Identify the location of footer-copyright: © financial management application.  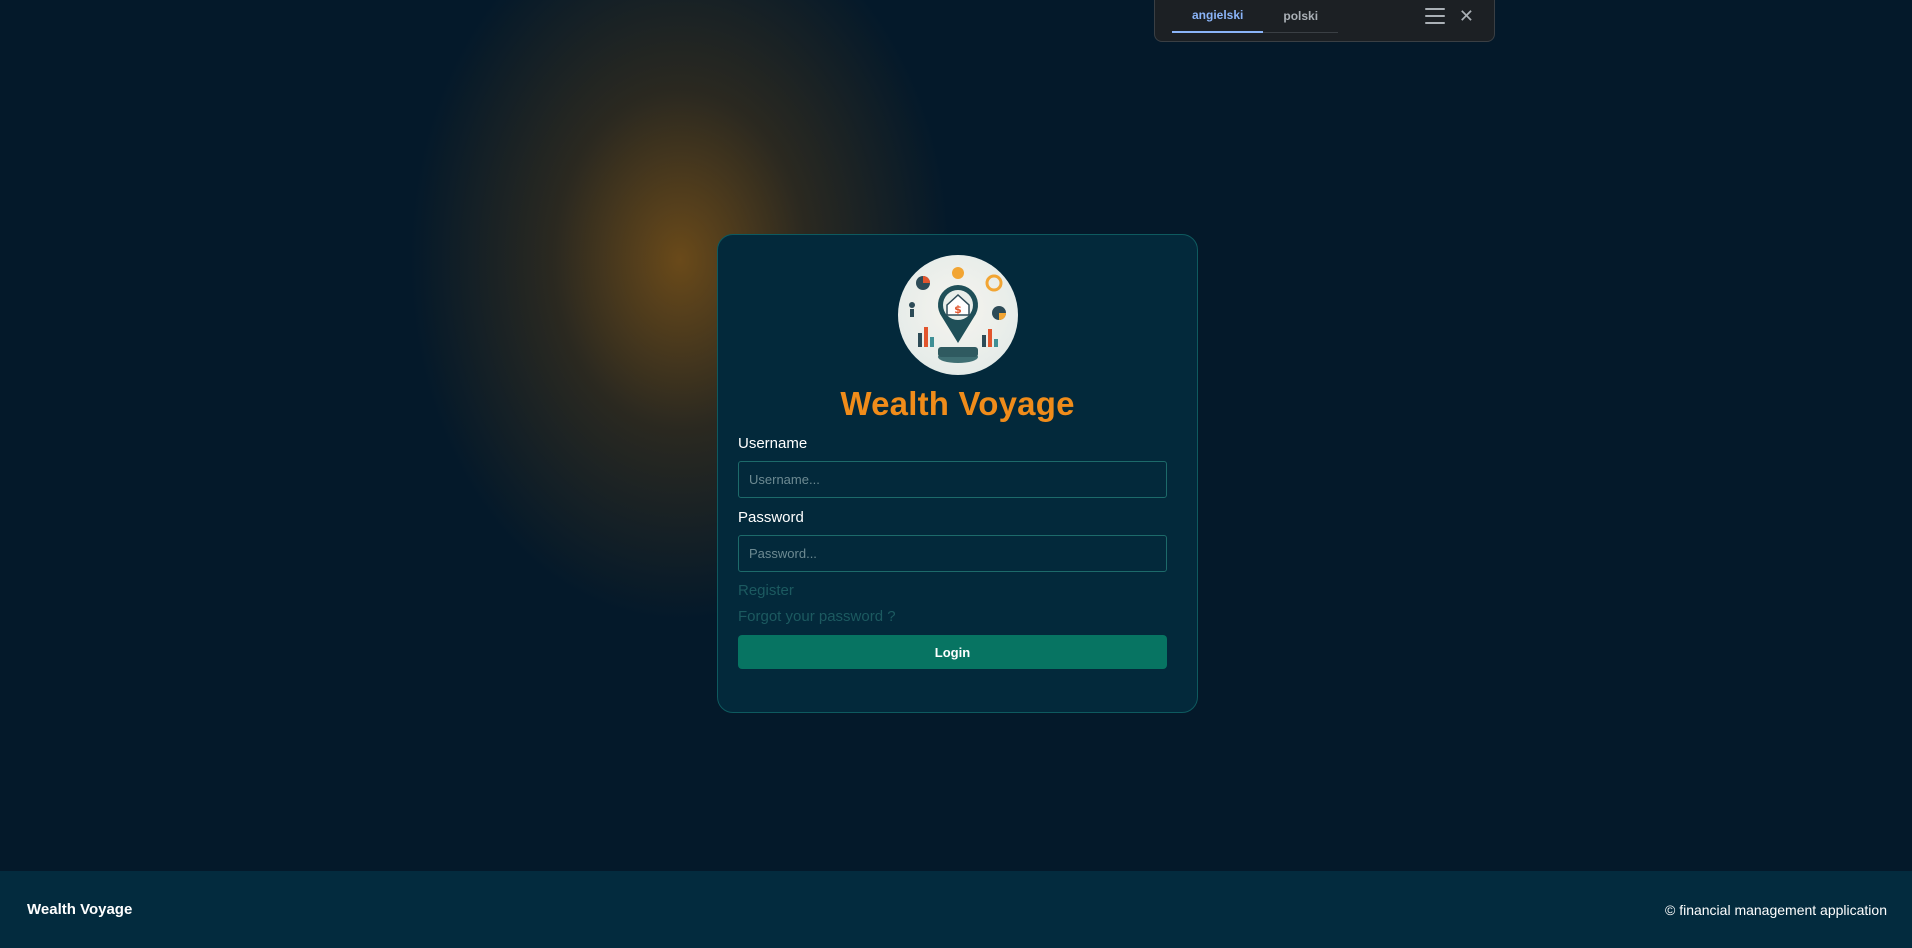
(1775, 909).